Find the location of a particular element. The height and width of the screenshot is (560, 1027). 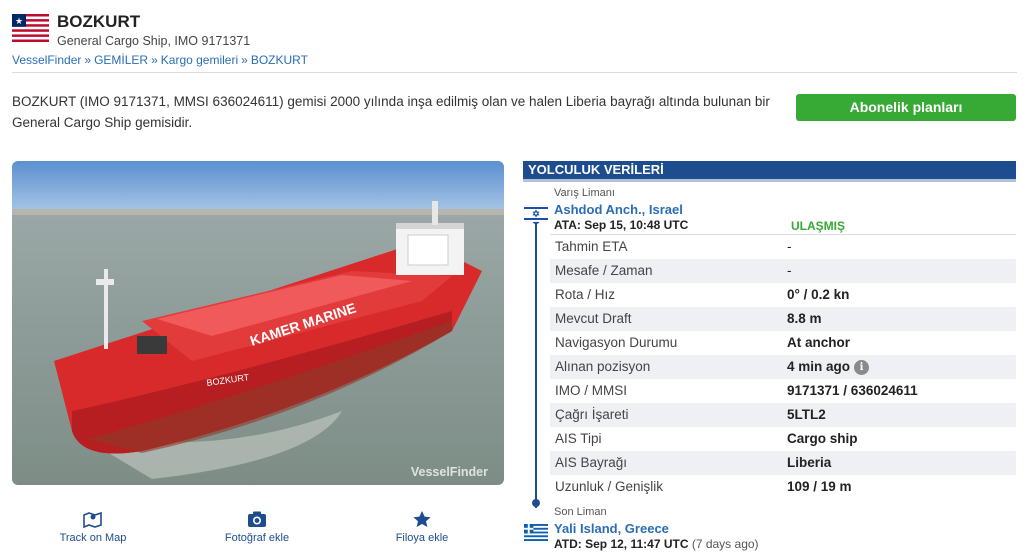

breadcrumb-current-vessel: BOZKURT is located at coordinates (279, 60).